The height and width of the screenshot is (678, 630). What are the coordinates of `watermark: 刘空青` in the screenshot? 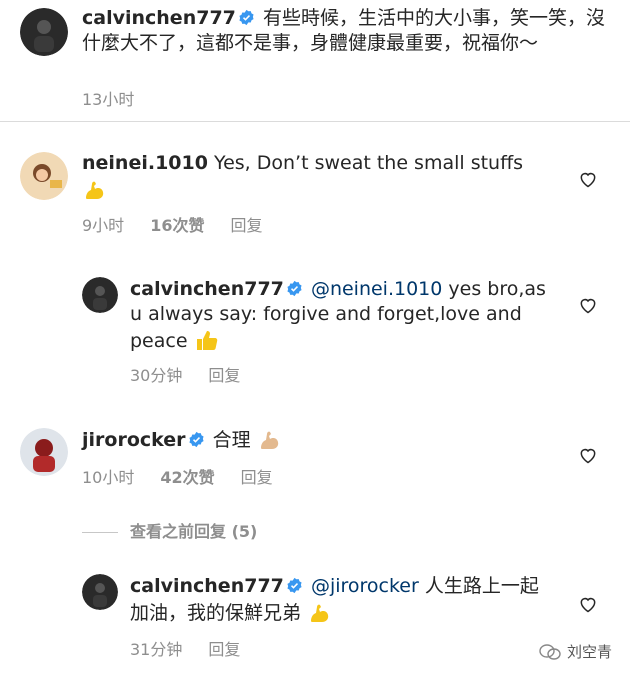 It's located at (575, 651).